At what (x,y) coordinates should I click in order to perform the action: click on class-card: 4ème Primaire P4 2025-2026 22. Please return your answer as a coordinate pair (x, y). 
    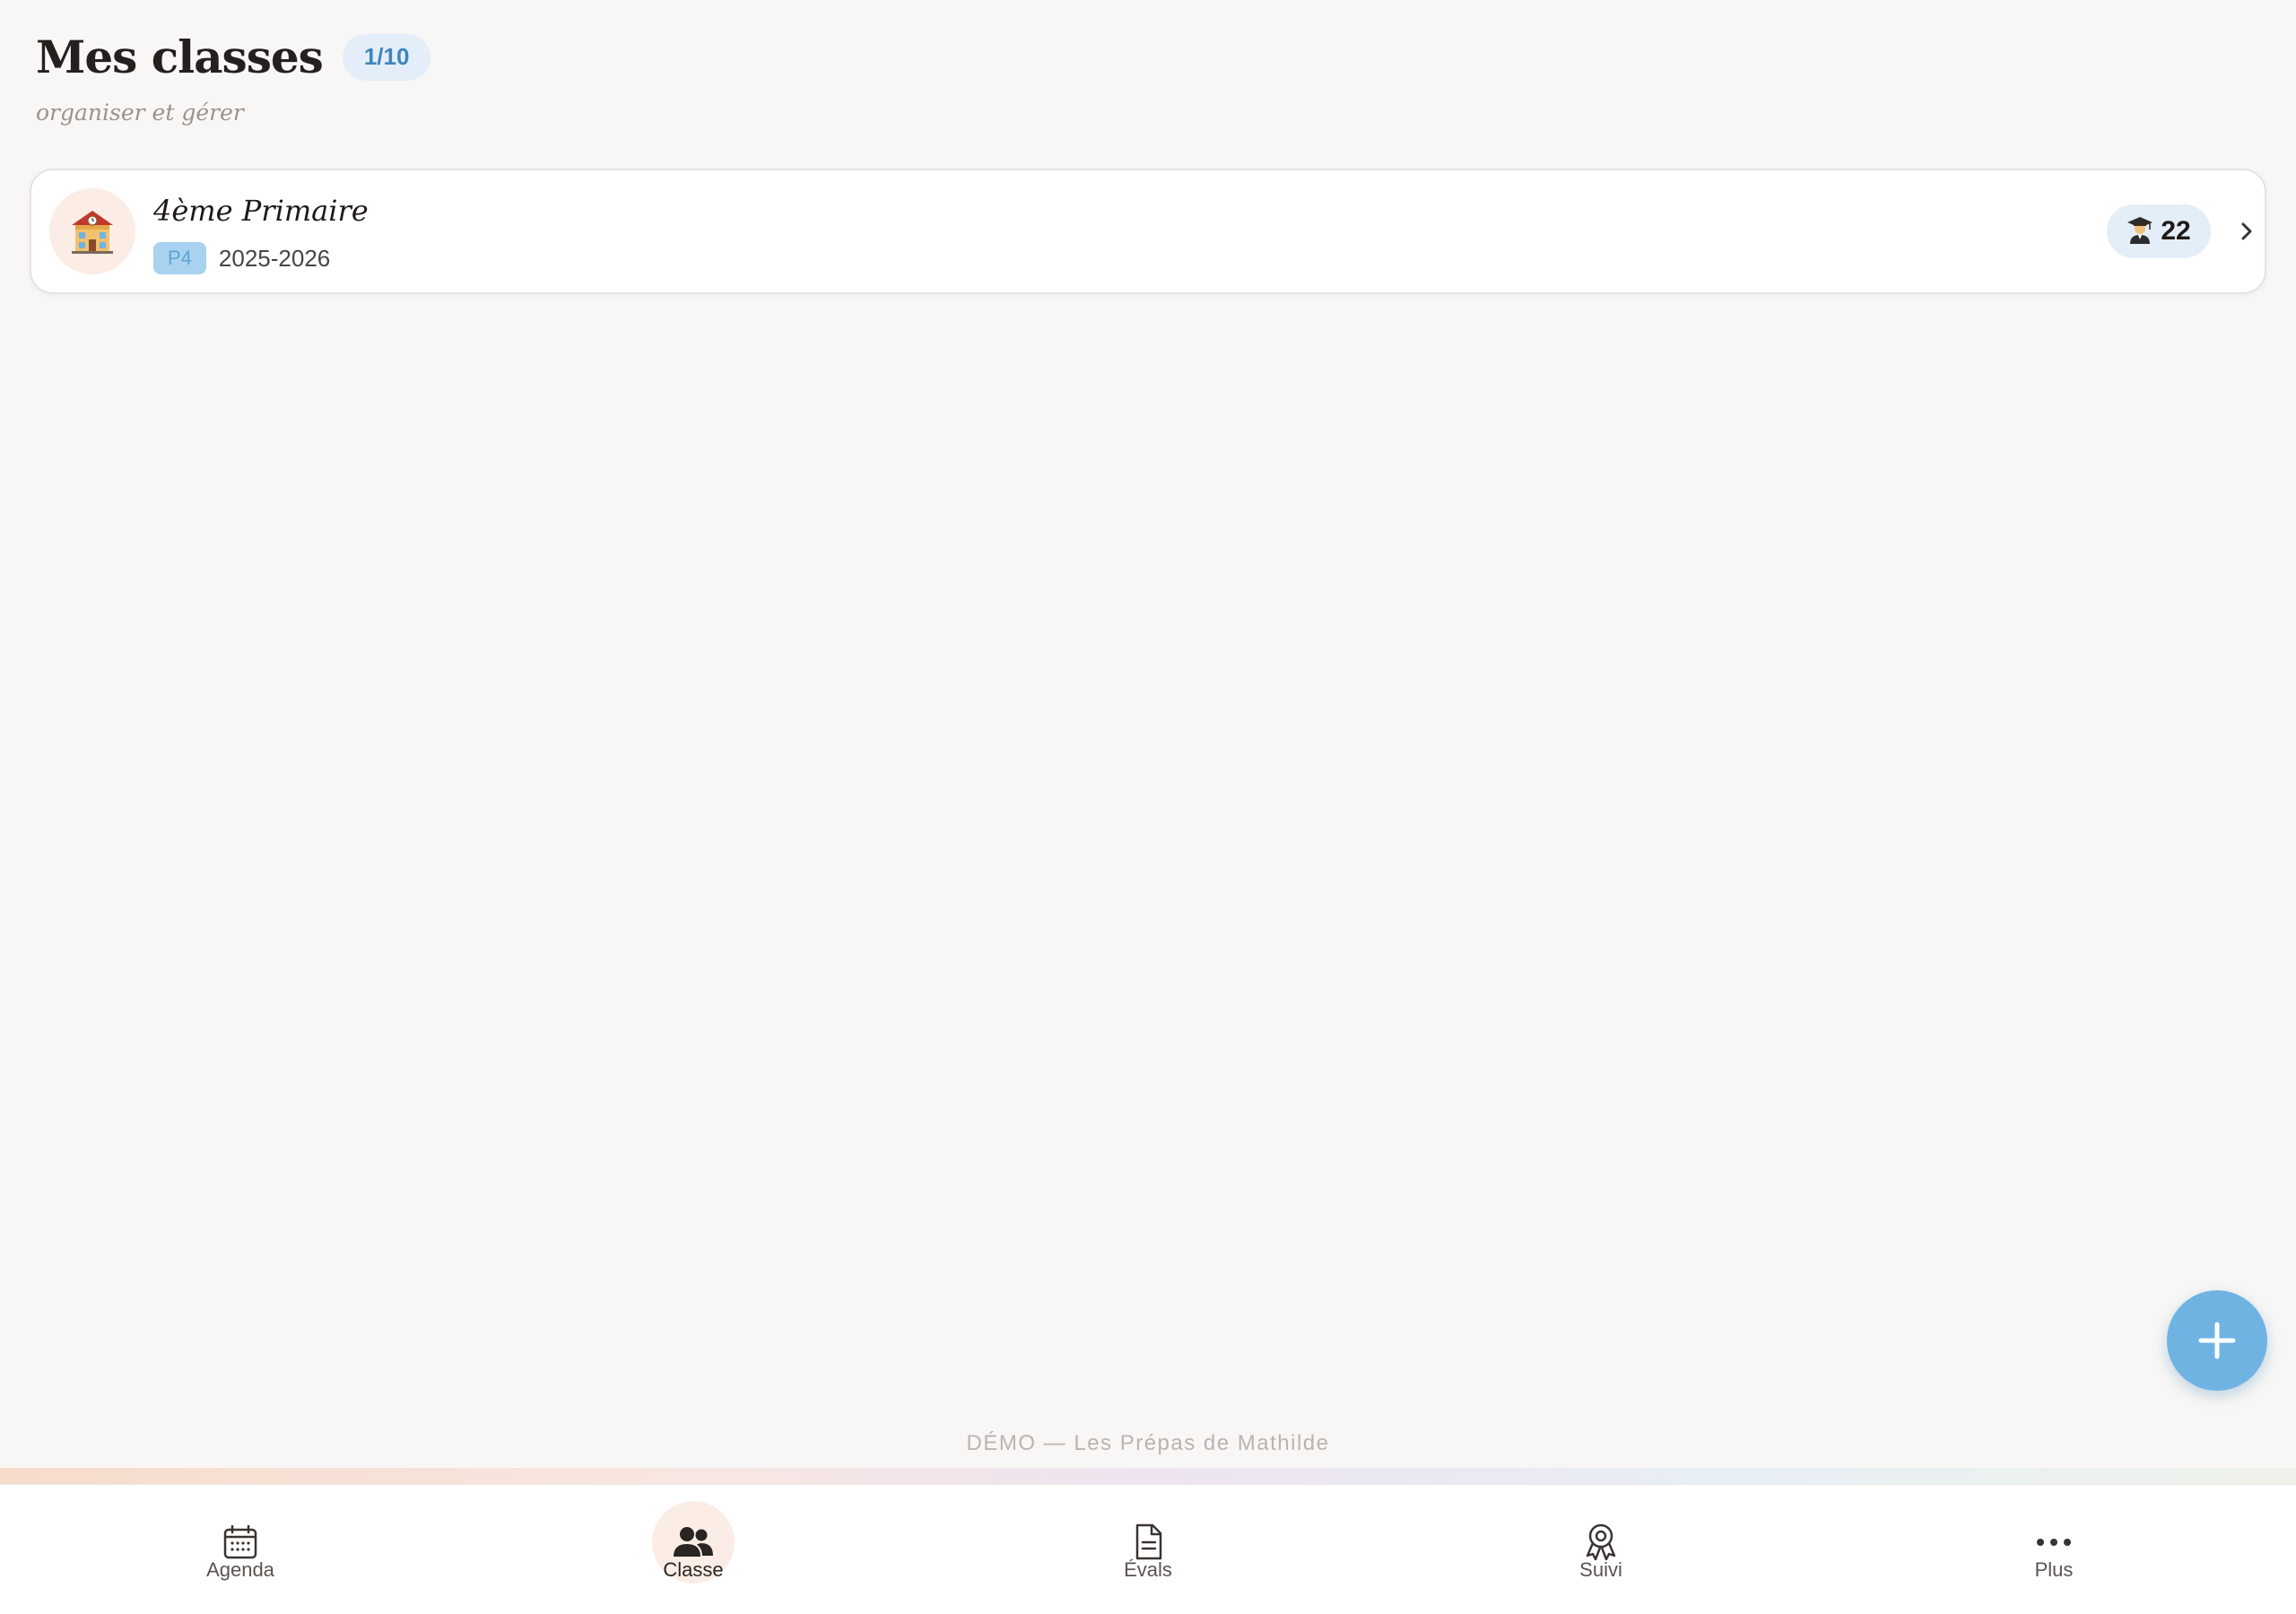
    Looking at the image, I should click on (1148, 231).